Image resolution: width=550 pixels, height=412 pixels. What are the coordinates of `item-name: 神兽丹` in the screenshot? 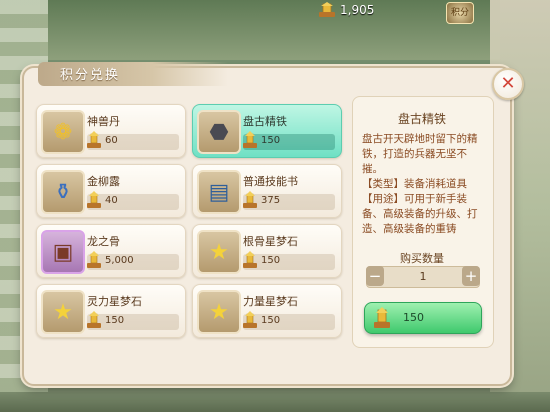 It's located at (103, 121).